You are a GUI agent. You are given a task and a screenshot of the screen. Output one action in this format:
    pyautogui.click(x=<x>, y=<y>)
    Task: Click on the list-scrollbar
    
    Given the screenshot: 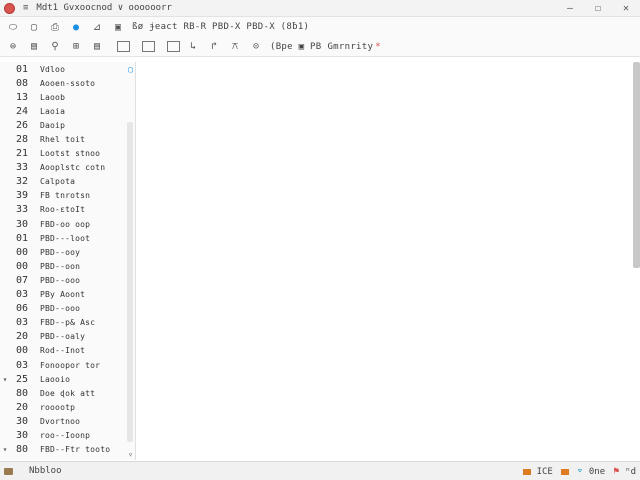 What is the action you would take?
    pyautogui.click(x=130, y=282)
    